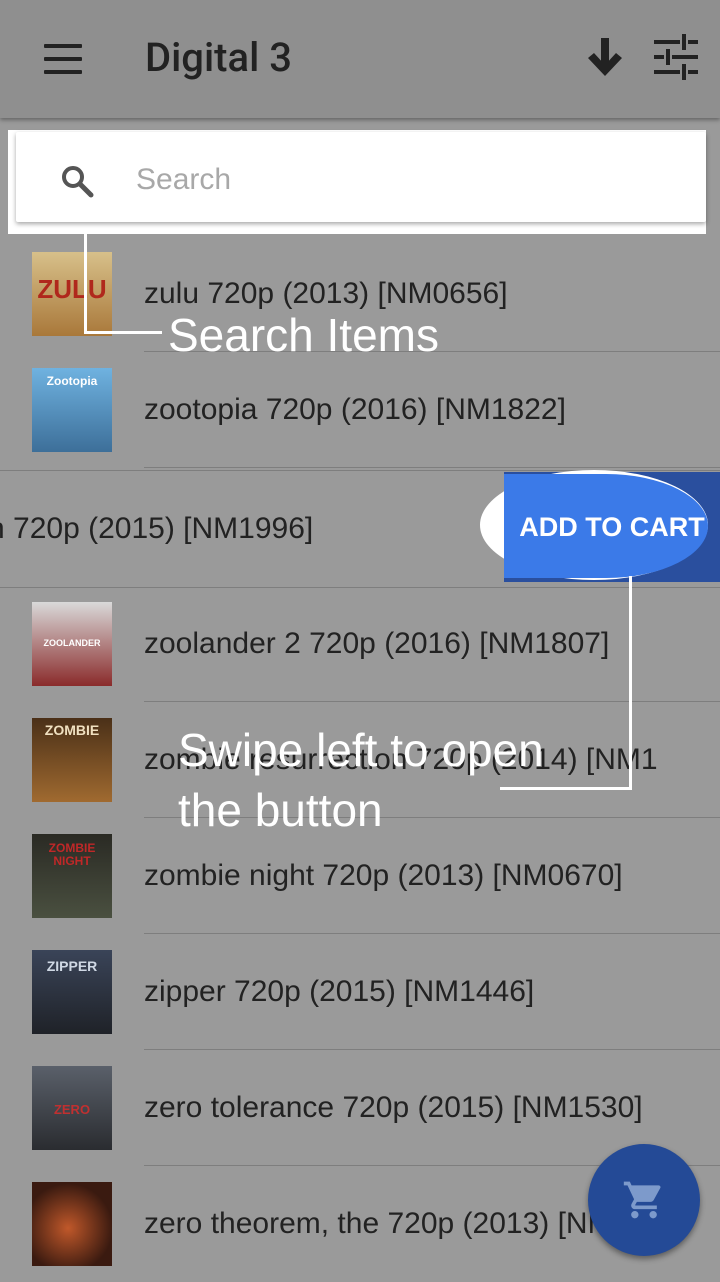 This screenshot has width=720, height=1282. I want to click on page-title: Digital 3, so click(218, 57).